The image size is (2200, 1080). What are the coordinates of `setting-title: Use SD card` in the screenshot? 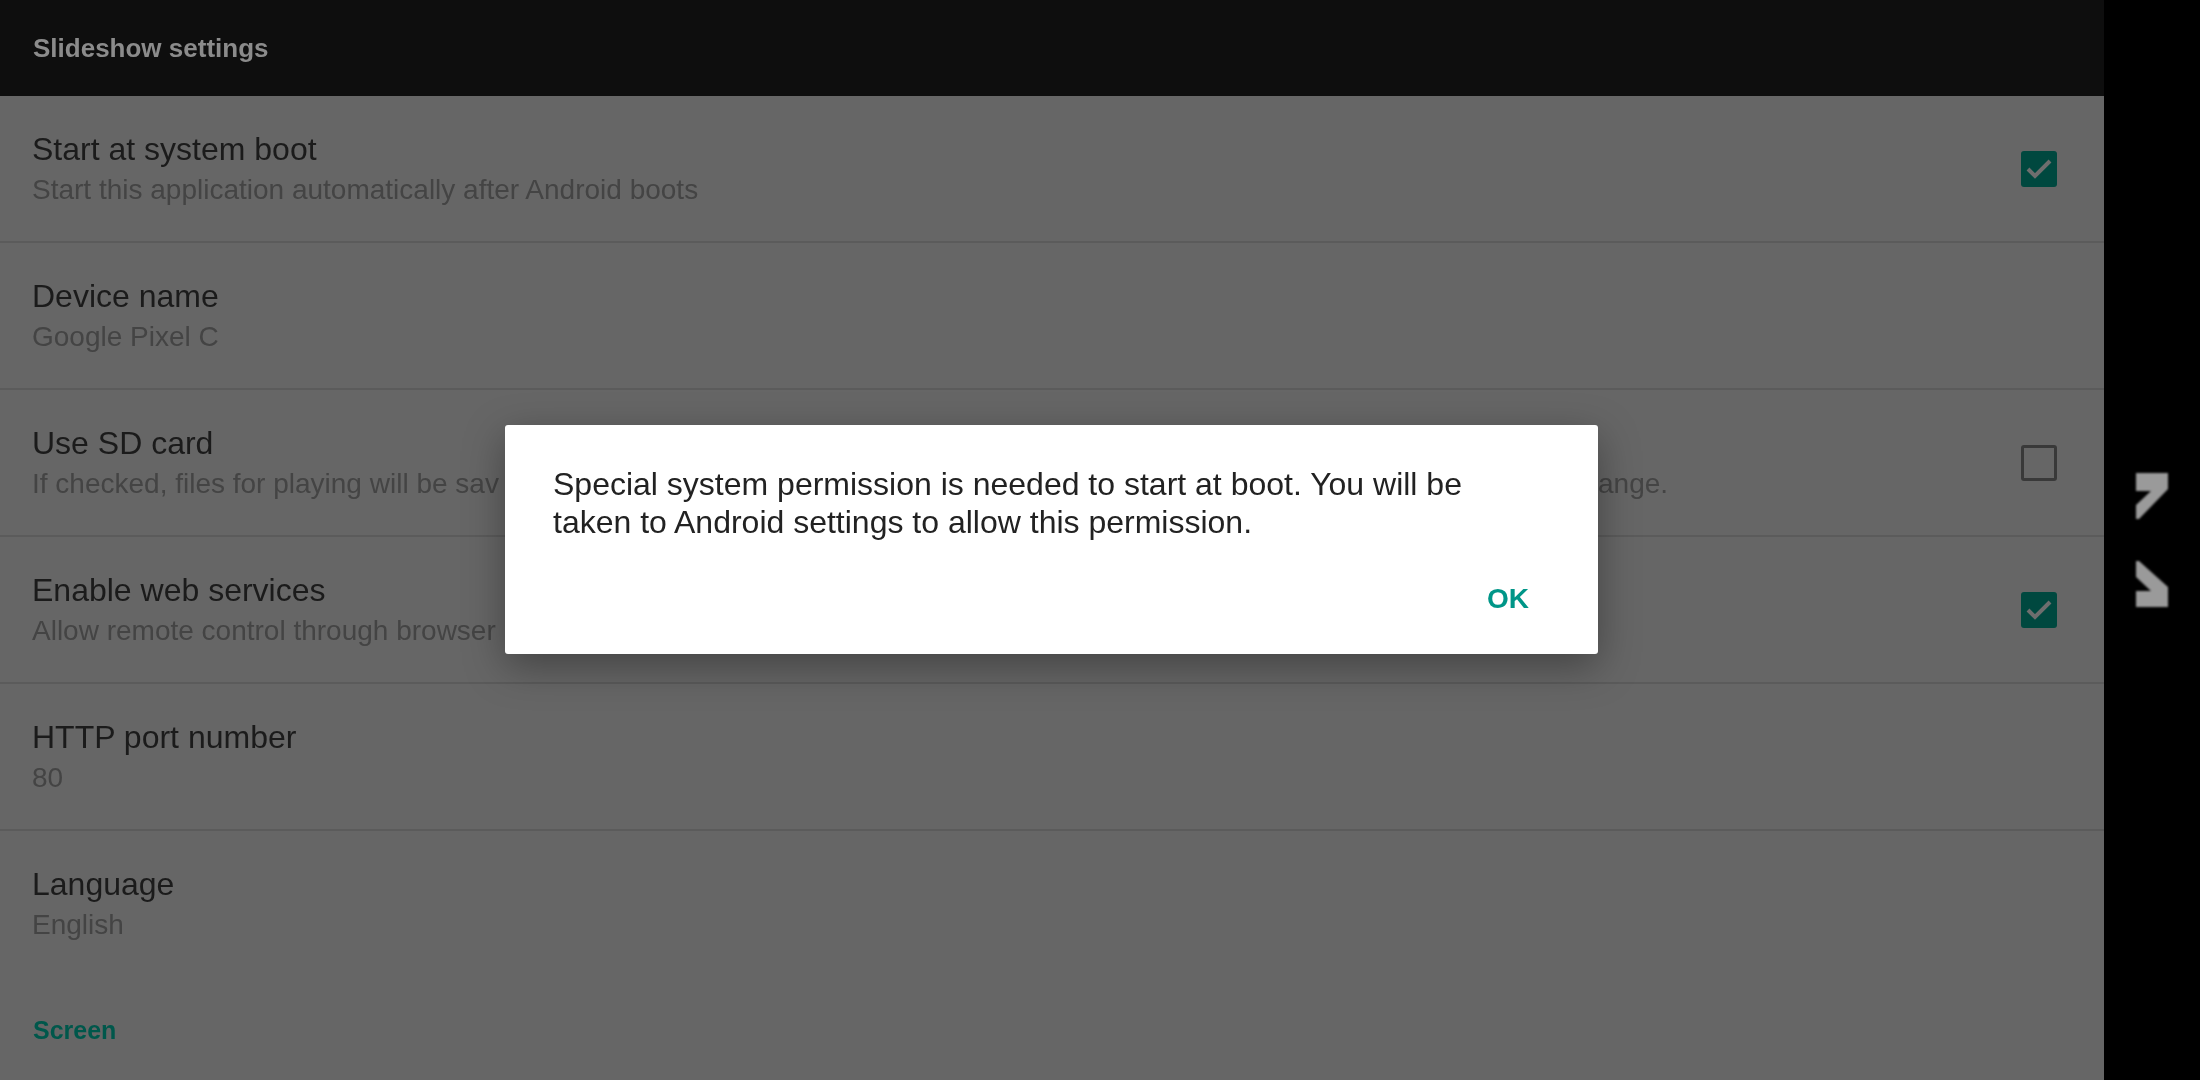 It's located at (123, 443).